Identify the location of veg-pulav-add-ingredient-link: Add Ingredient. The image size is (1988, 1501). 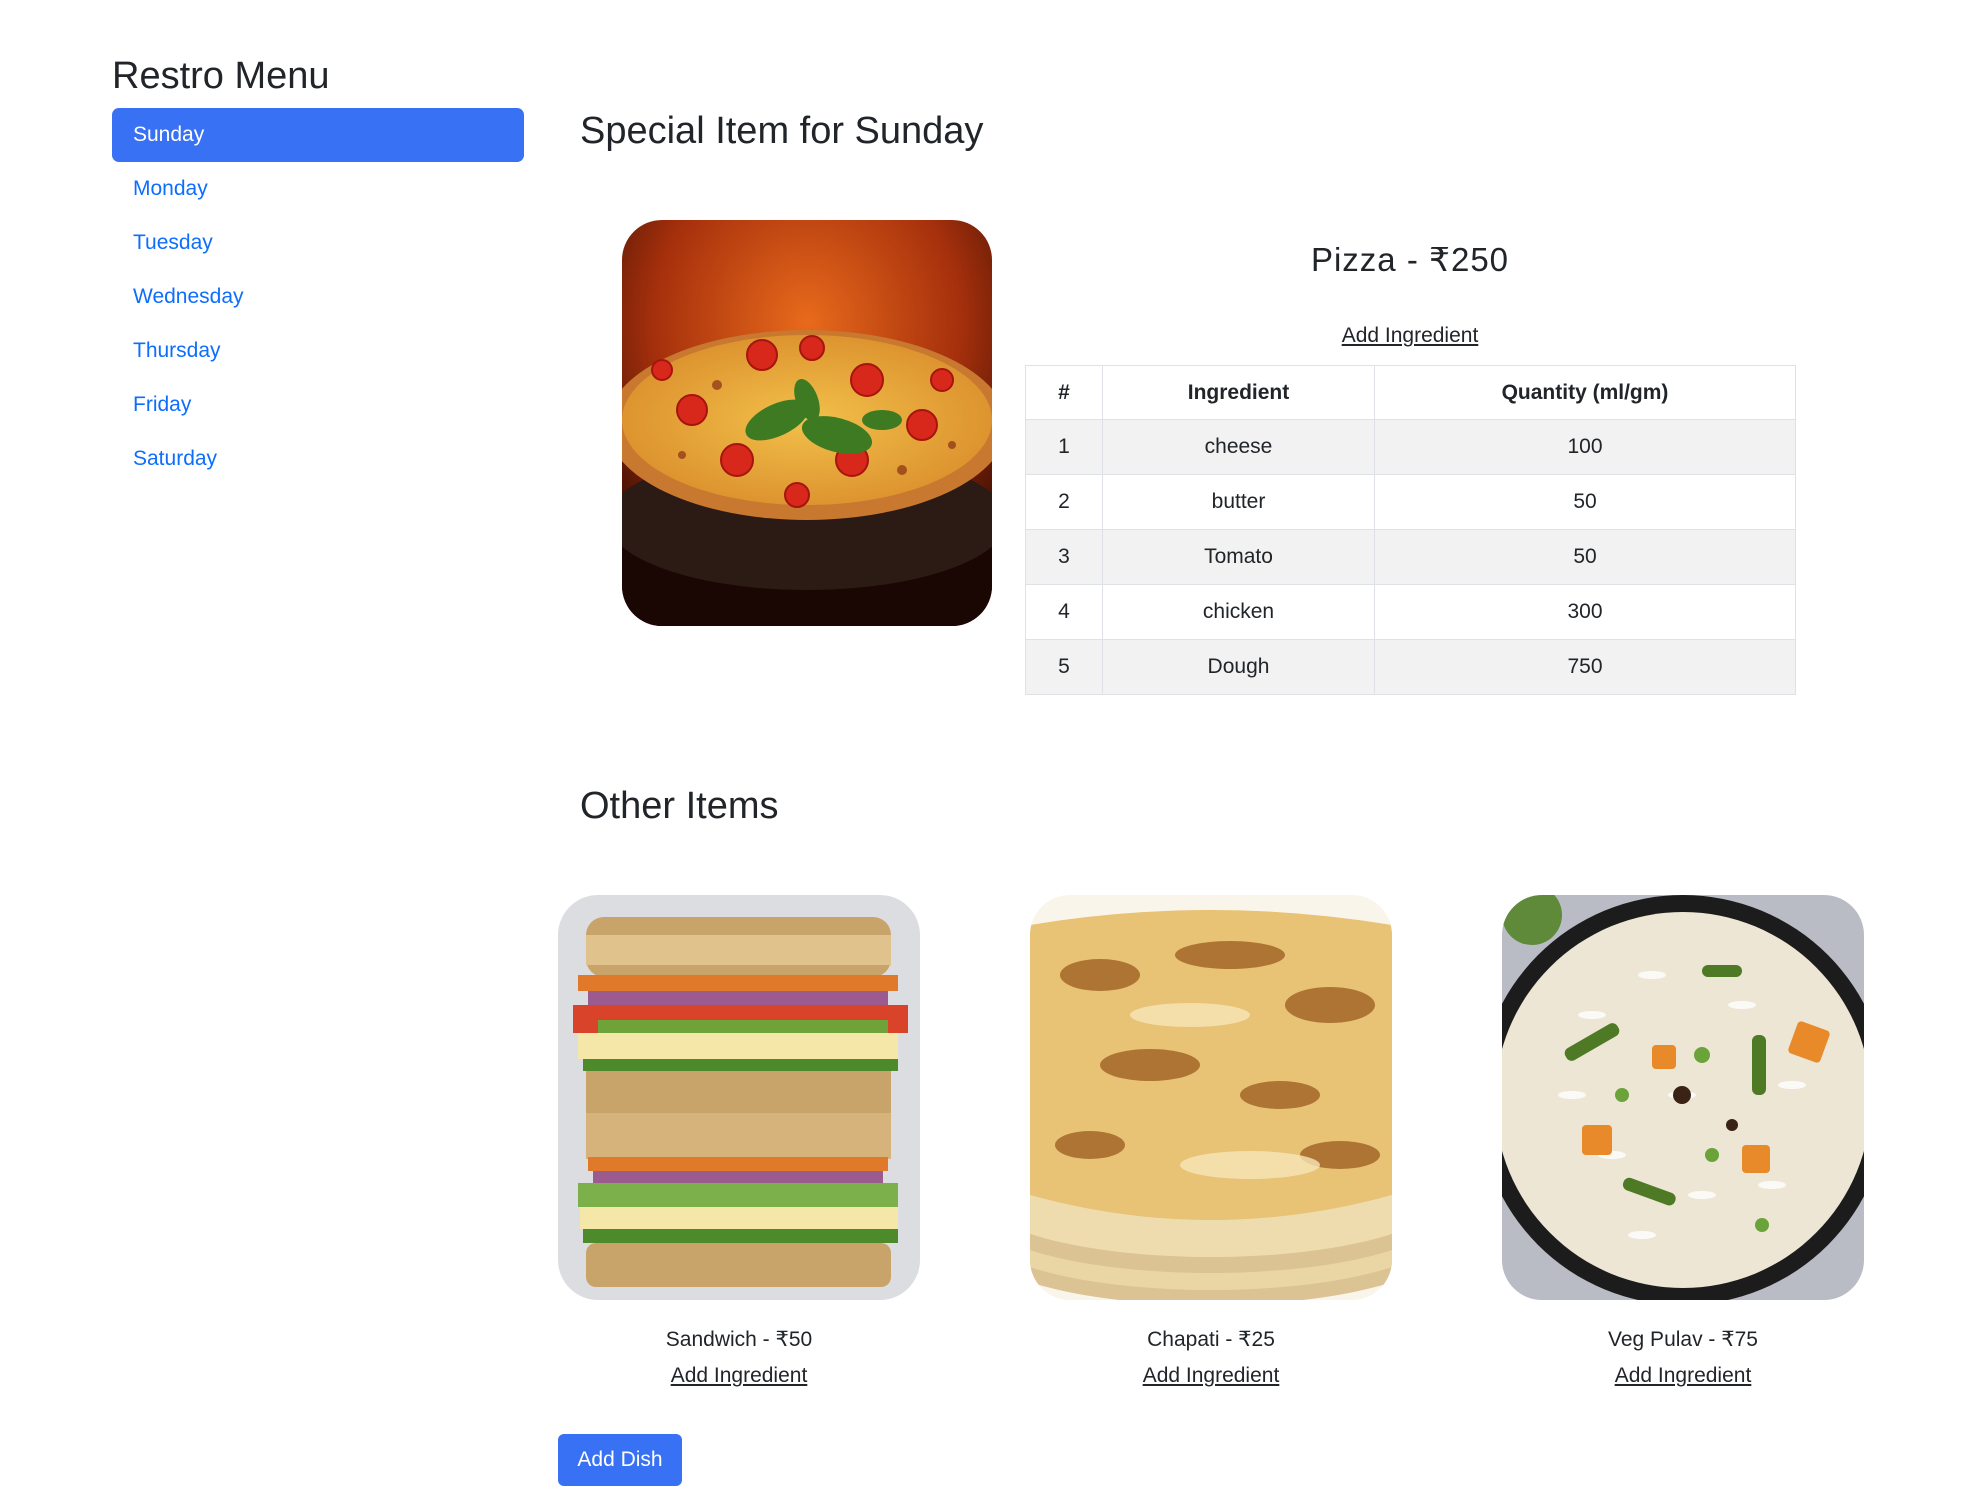
(1683, 1375).